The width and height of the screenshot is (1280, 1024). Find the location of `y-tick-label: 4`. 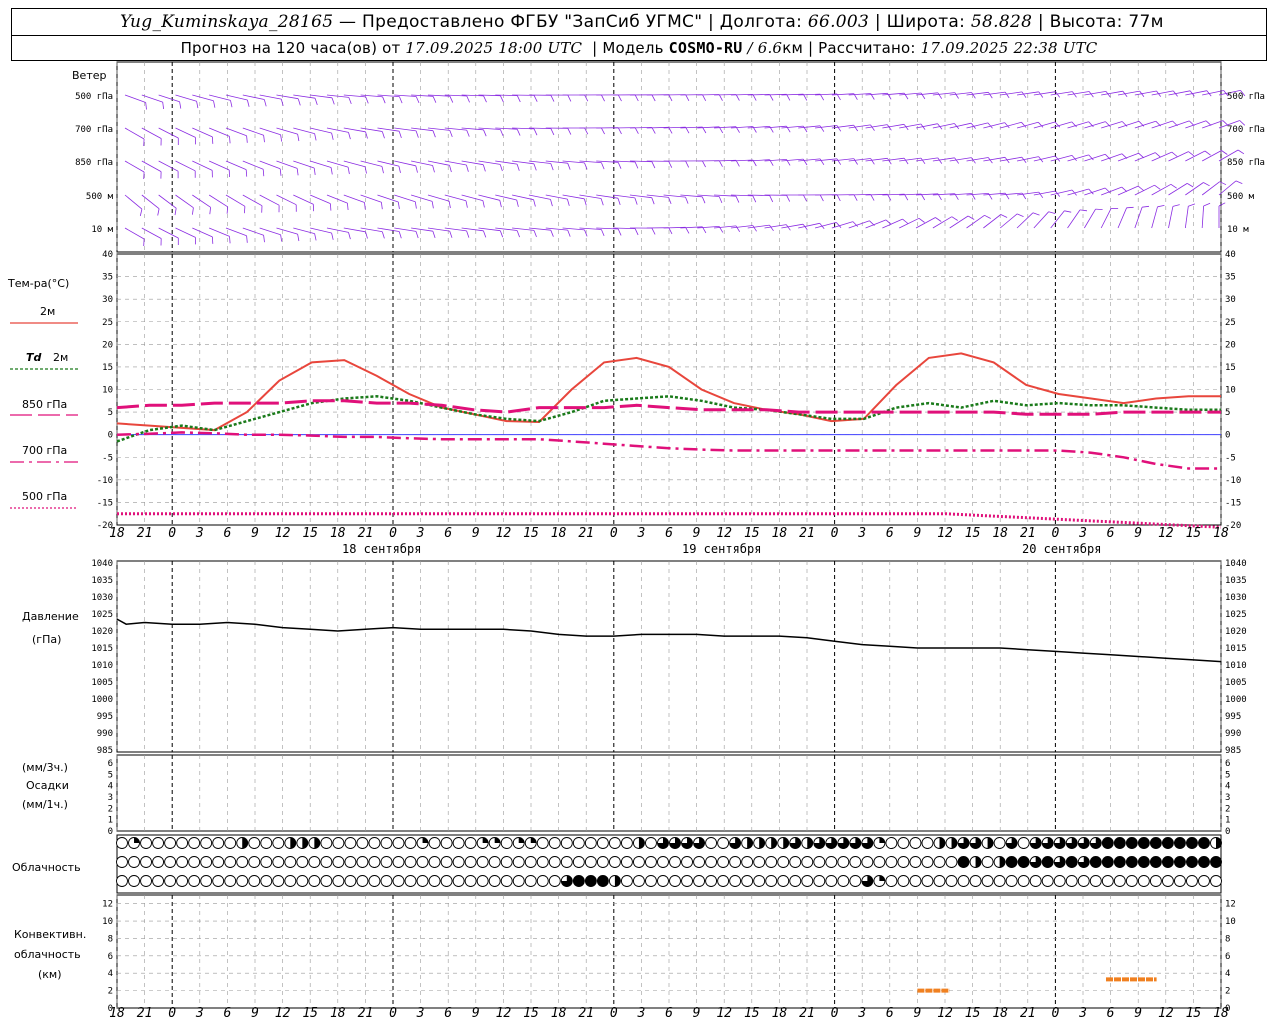

y-tick-label: 4 is located at coordinates (110, 974).